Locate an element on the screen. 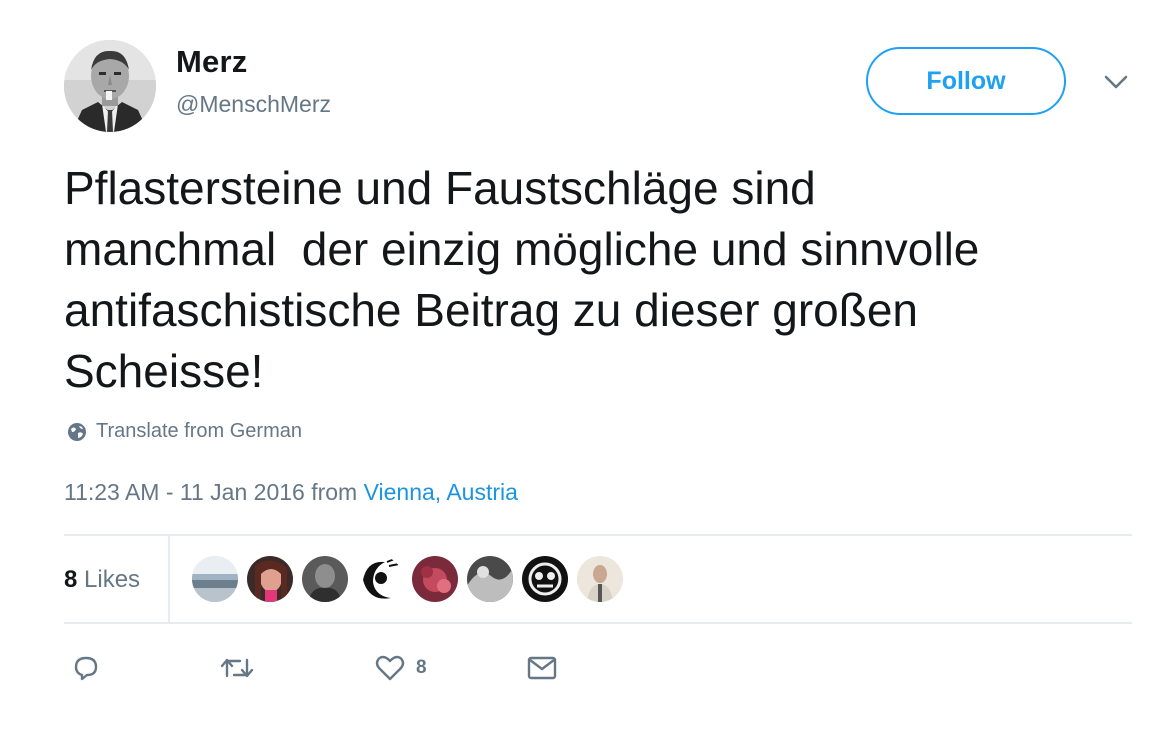 The width and height of the screenshot is (1168, 736). follow-button: Follow is located at coordinates (966, 81).